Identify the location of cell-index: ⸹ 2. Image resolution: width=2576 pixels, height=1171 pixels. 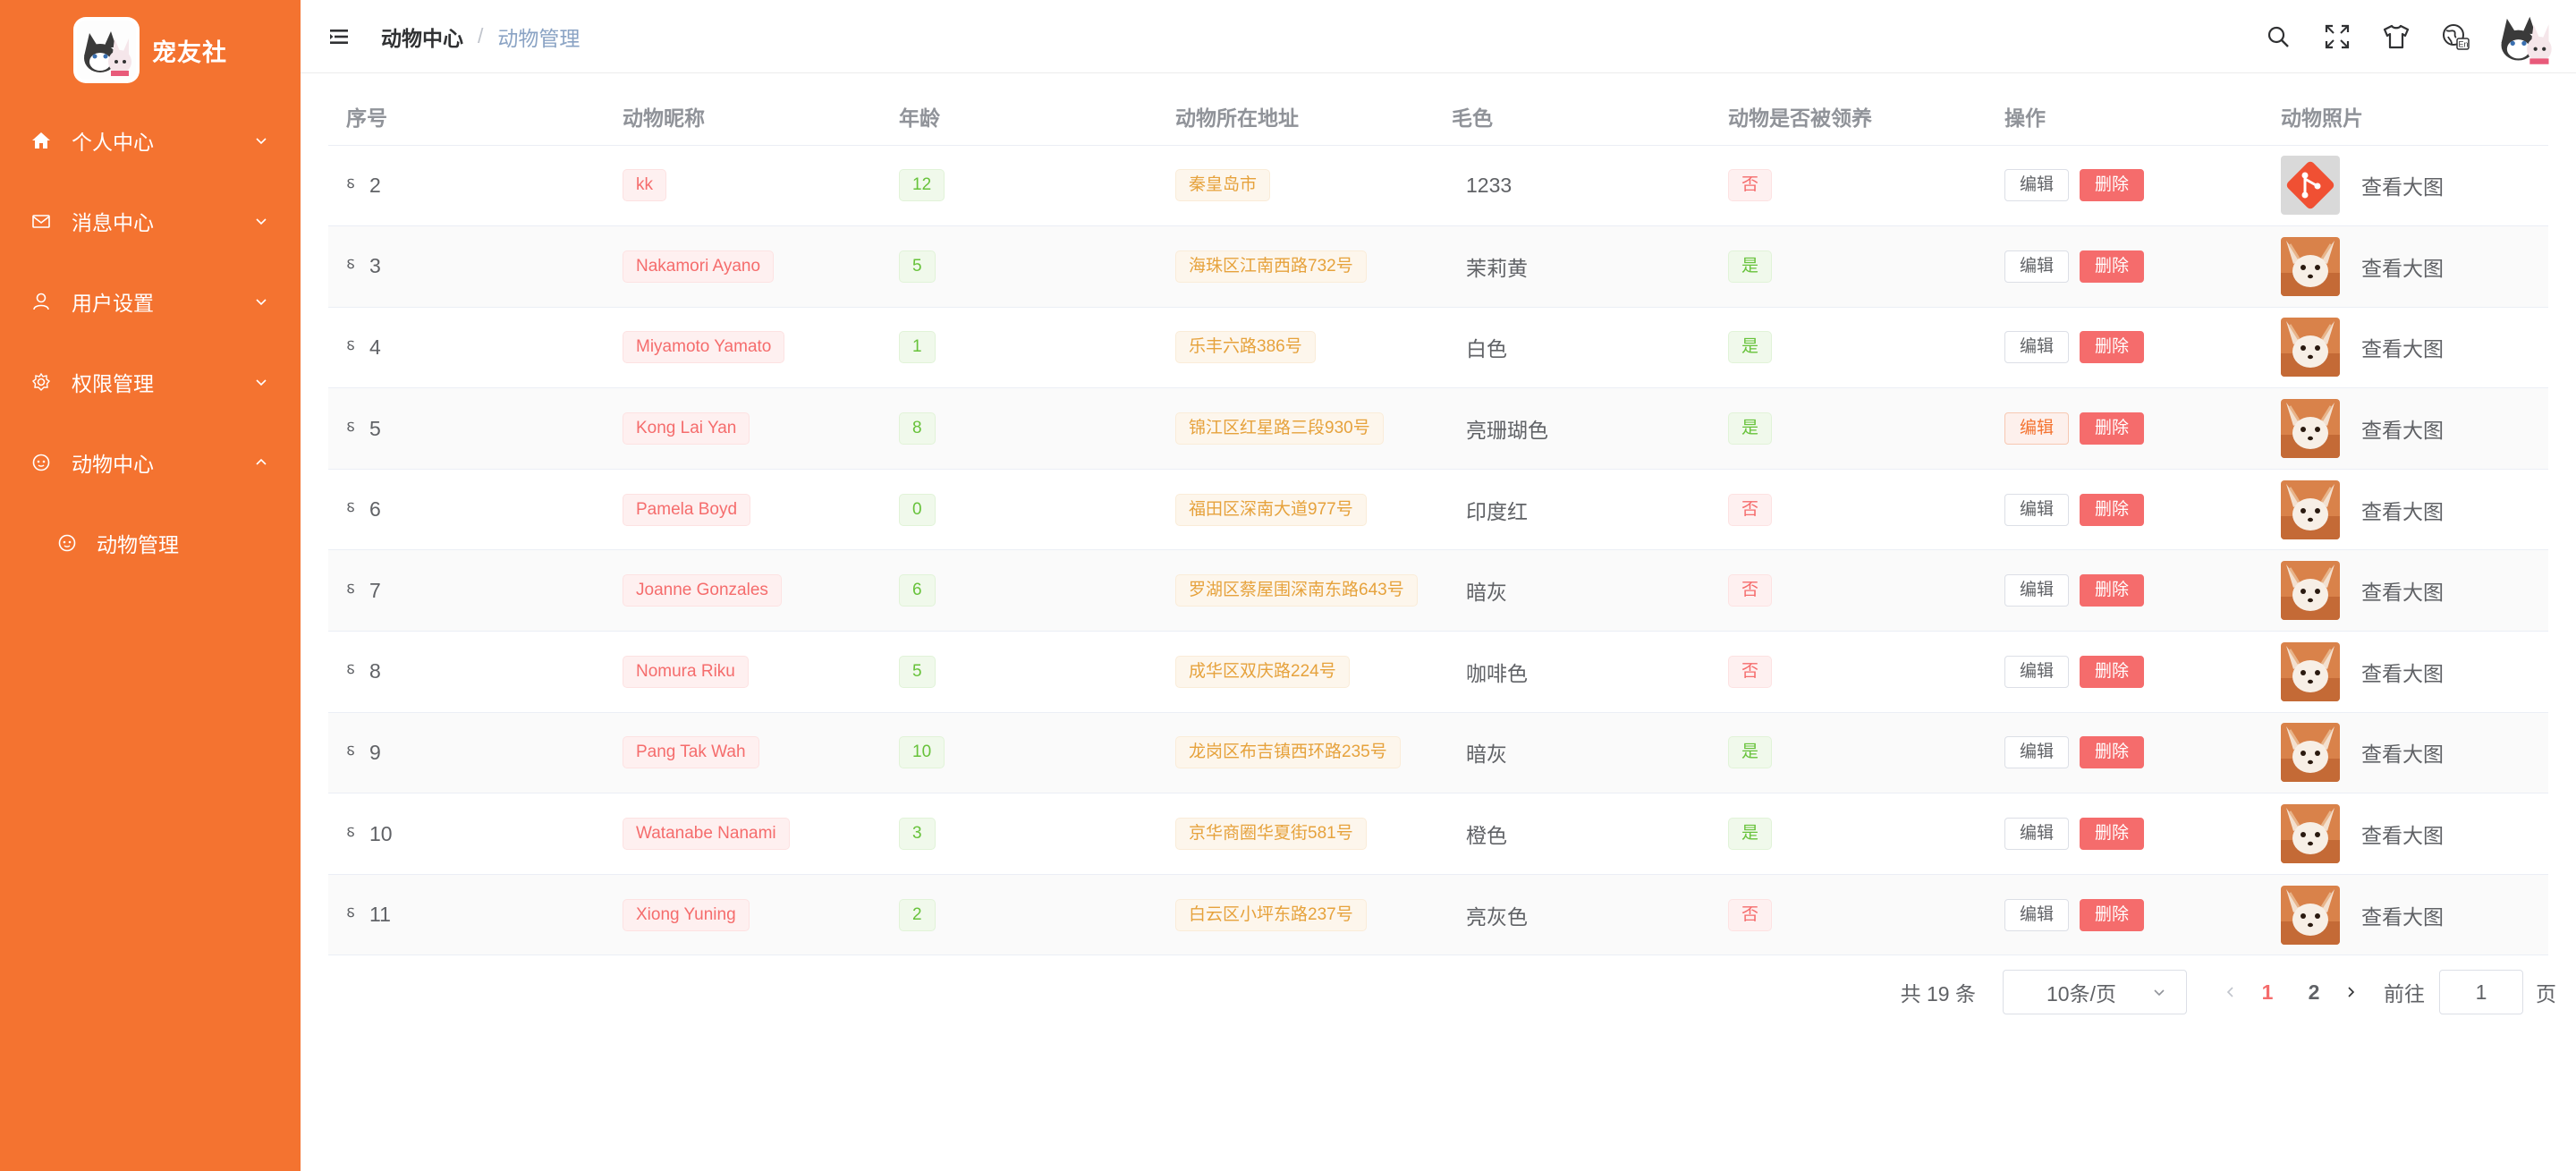
(466, 186).